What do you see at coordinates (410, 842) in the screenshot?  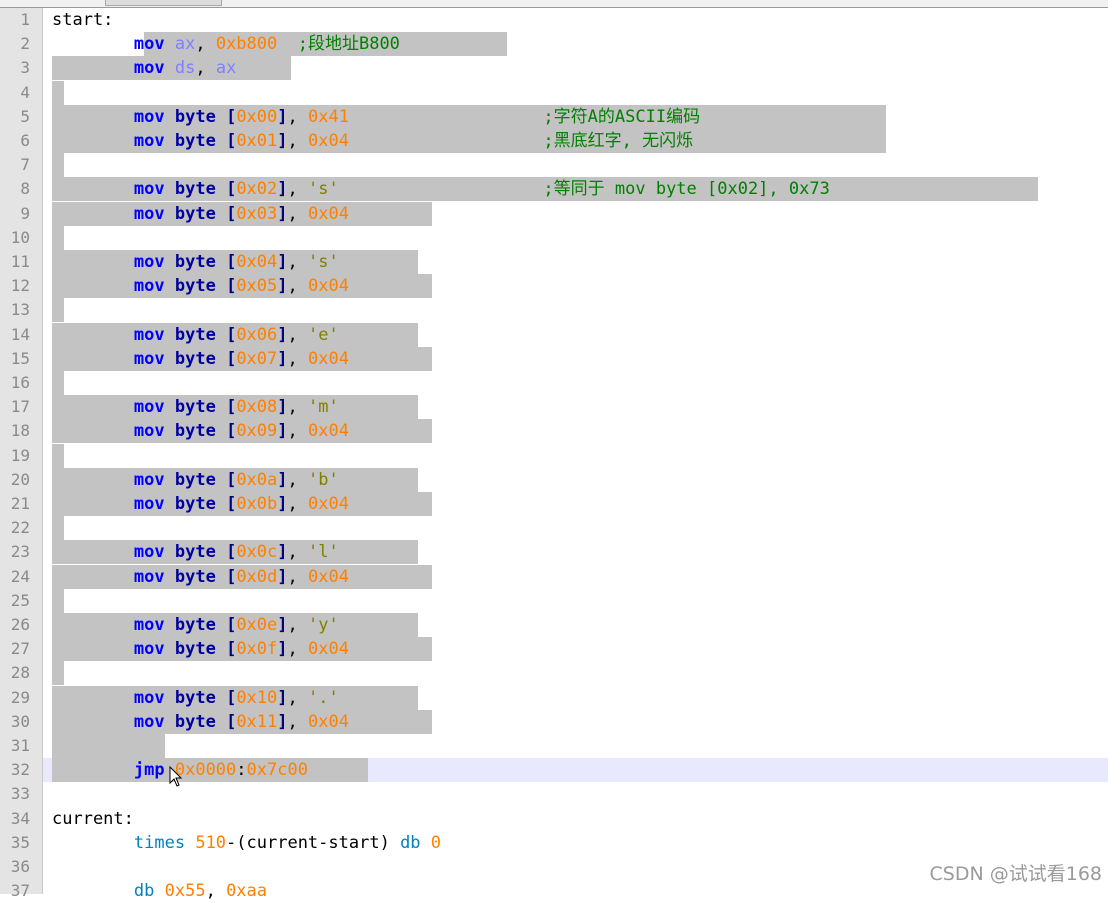 I see `code-token: db` at bounding box center [410, 842].